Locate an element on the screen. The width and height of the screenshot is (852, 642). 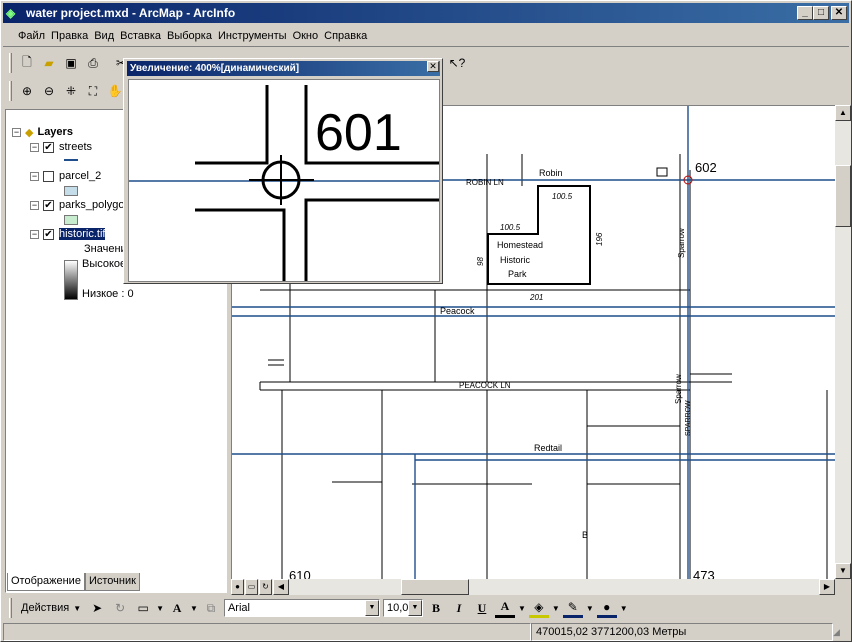
menu-selection: Выборка is located at coordinates (189, 36).